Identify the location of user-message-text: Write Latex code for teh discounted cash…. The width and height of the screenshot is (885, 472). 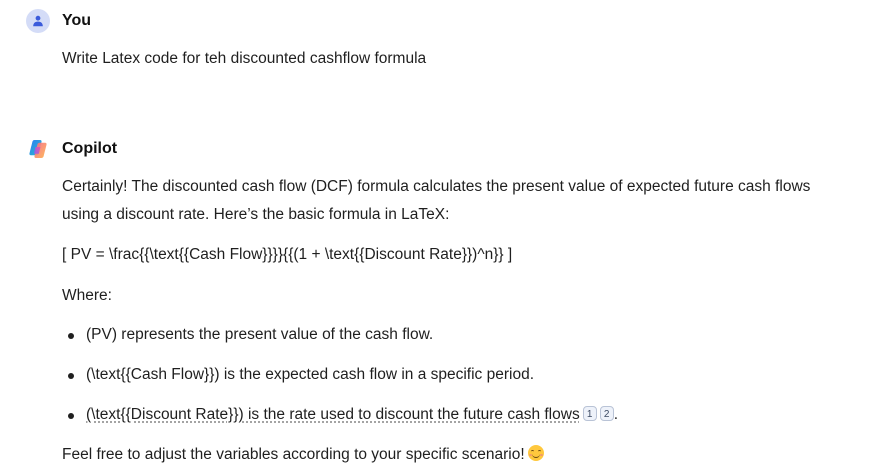
(244, 58).